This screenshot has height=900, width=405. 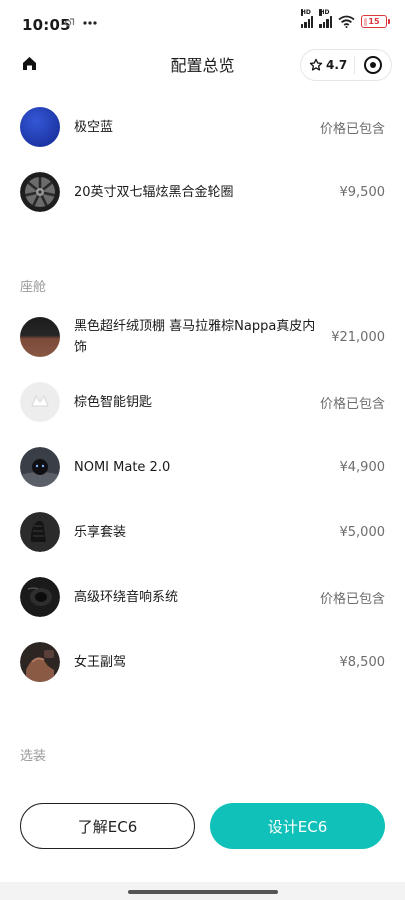 I want to click on design-ec6-button: 设计EC6, so click(x=297, y=826).